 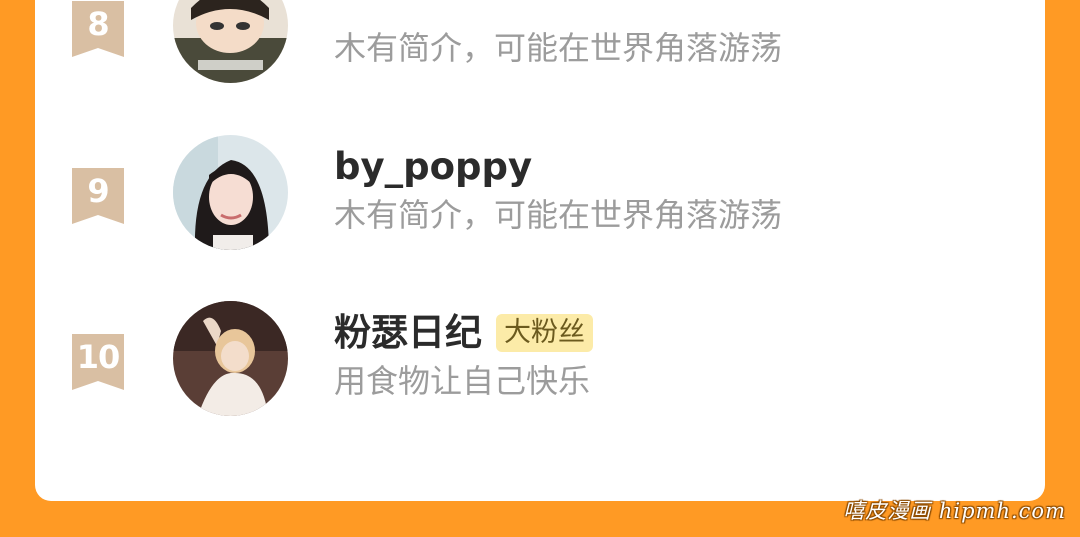 What do you see at coordinates (462, 381) in the screenshot?
I see `user-bio: 用食物让自己快乐` at bounding box center [462, 381].